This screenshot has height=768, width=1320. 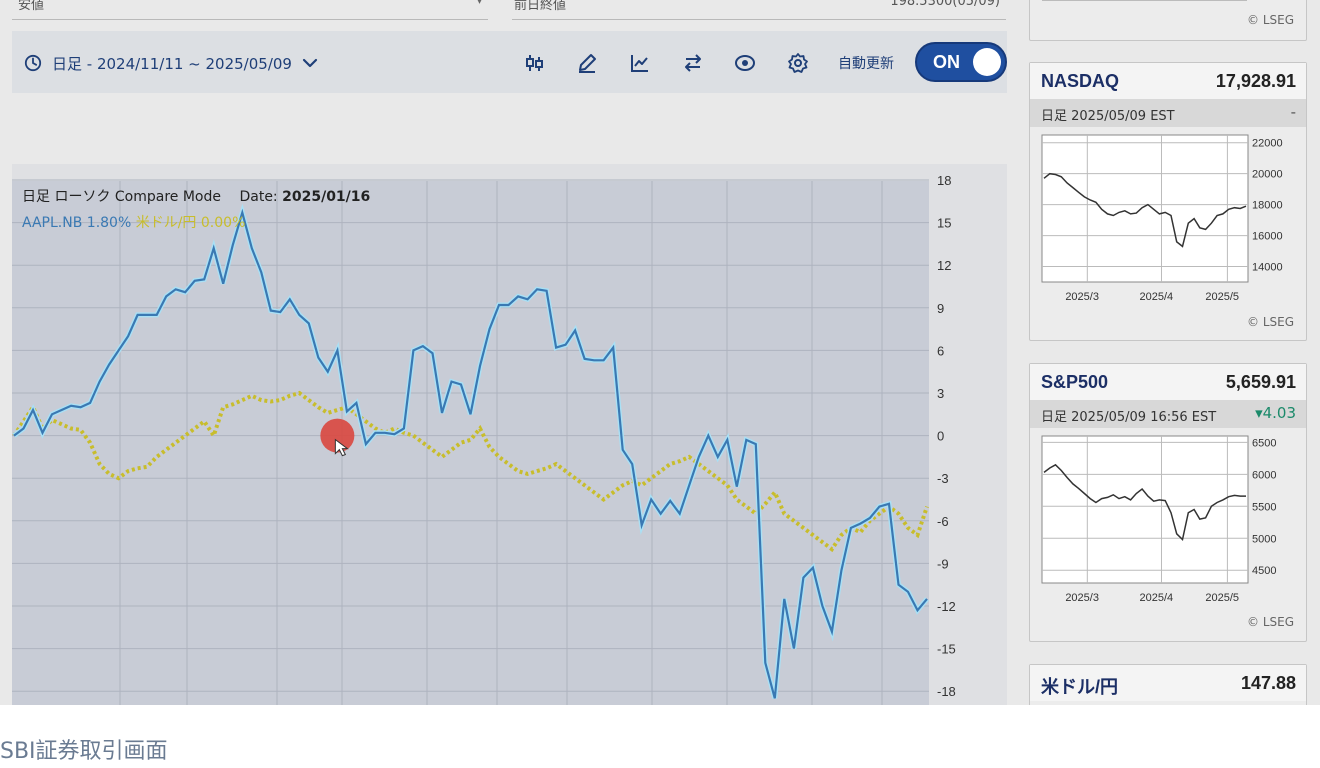 I want to click on mini-y-tick-label: 5500, so click(x=1264, y=507).